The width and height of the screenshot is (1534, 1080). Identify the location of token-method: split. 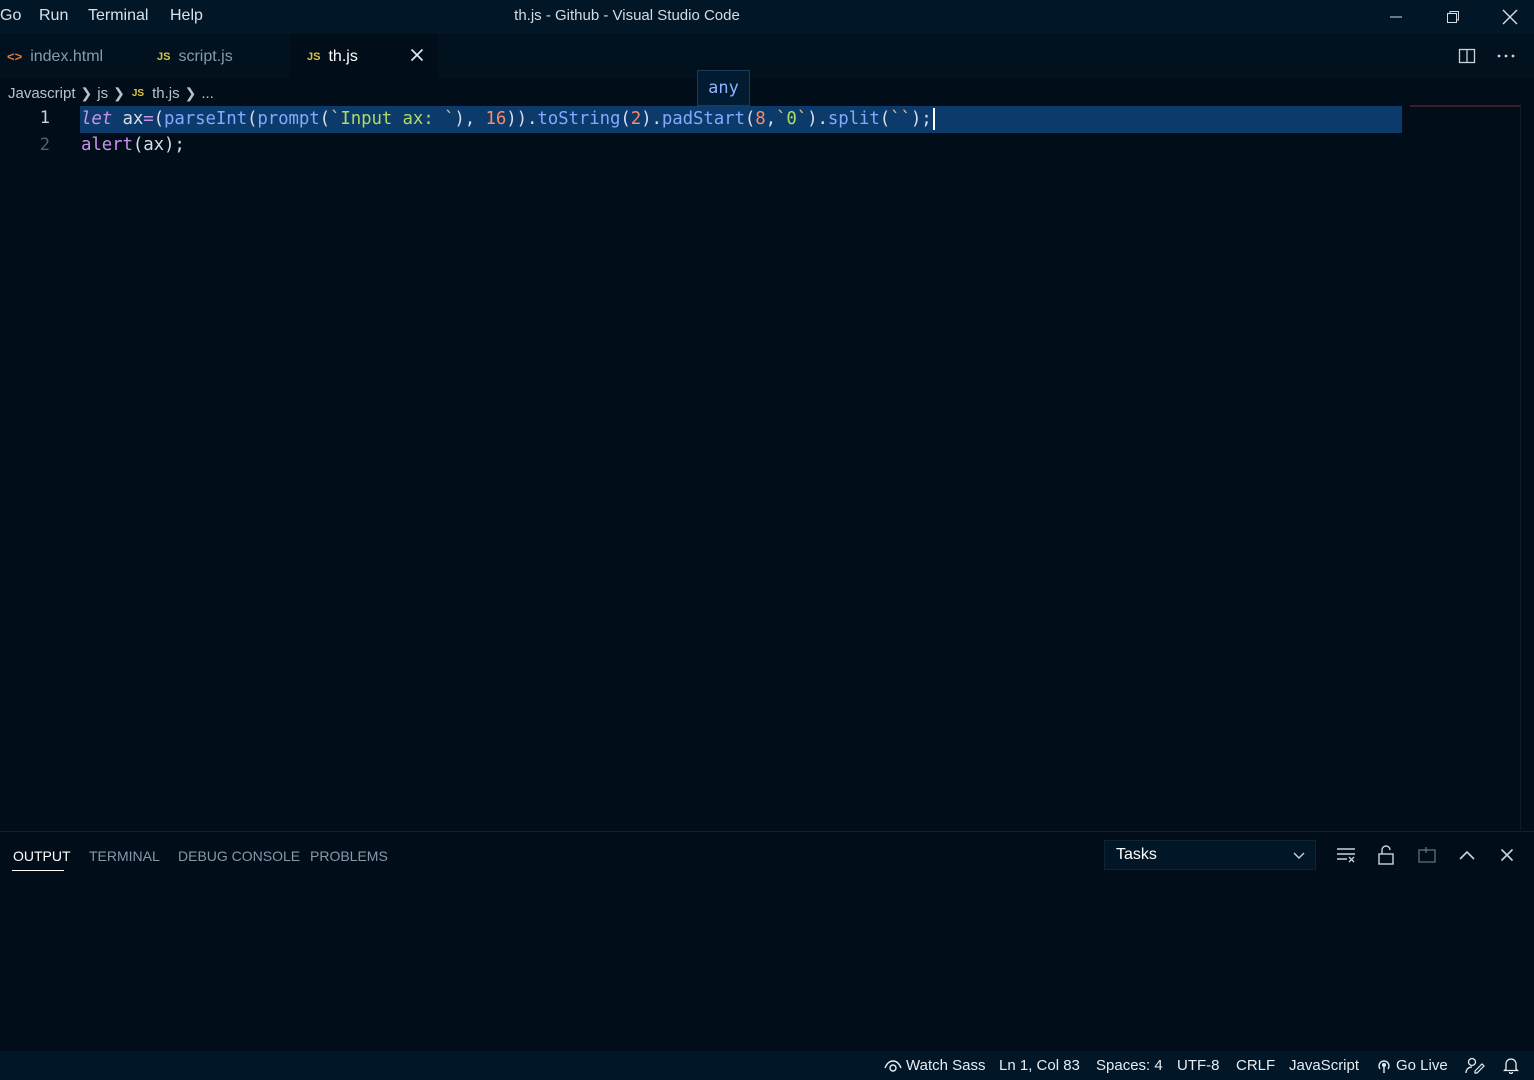
(853, 119).